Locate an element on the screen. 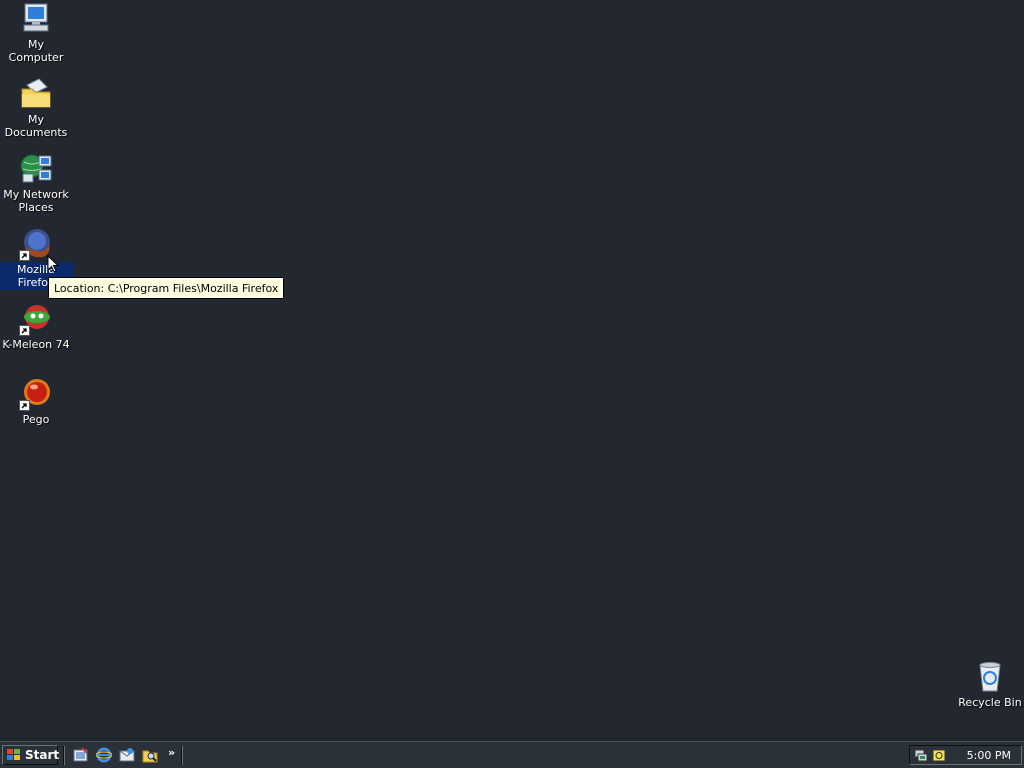 This screenshot has height=768, width=1024. desktop-icon-recycle-bin: Recycle Bin is located at coordinates (988, 685).